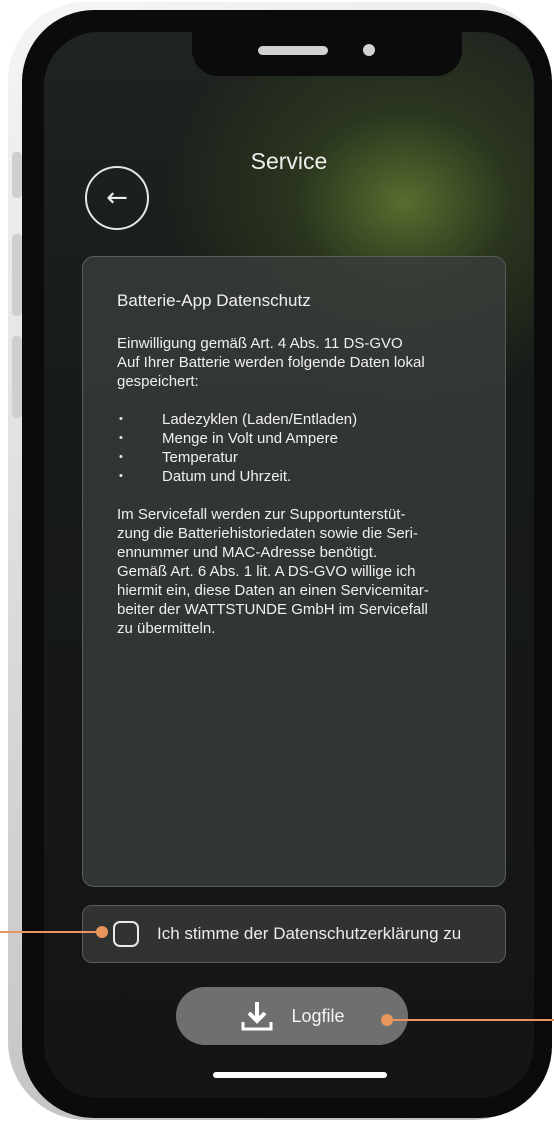  Describe the element at coordinates (257, 1016) in the screenshot. I see `download-icon` at that location.